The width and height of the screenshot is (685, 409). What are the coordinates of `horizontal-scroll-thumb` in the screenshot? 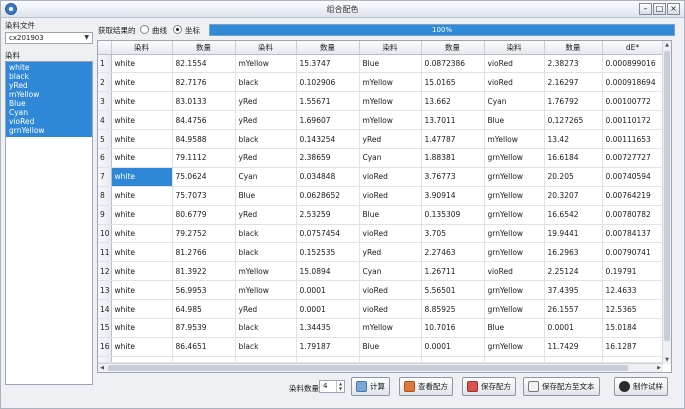 It's located at (368, 368).